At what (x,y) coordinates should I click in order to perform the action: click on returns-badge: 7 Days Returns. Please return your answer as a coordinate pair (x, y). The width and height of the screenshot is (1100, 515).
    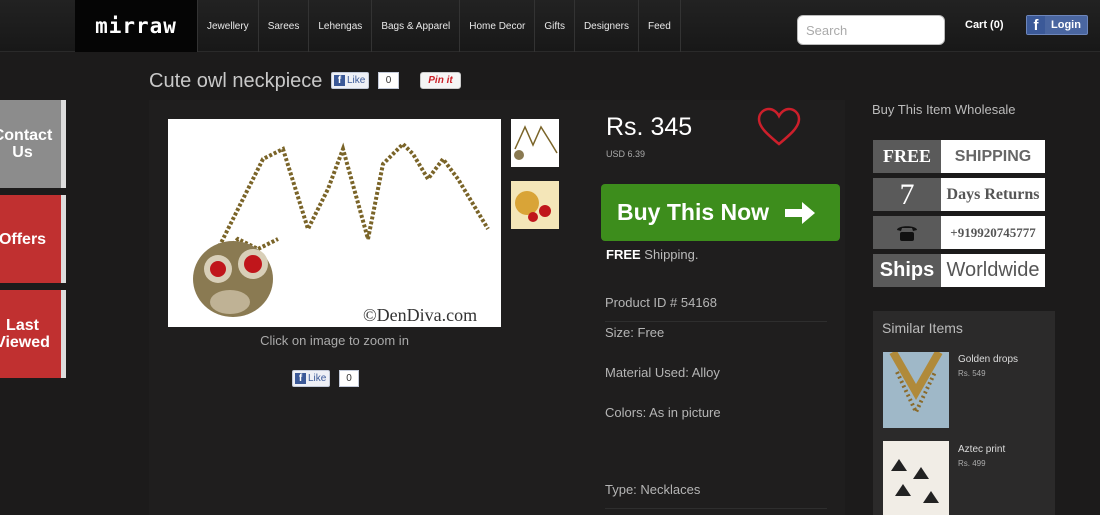
    Looking at the image, I should click on (959, 194).